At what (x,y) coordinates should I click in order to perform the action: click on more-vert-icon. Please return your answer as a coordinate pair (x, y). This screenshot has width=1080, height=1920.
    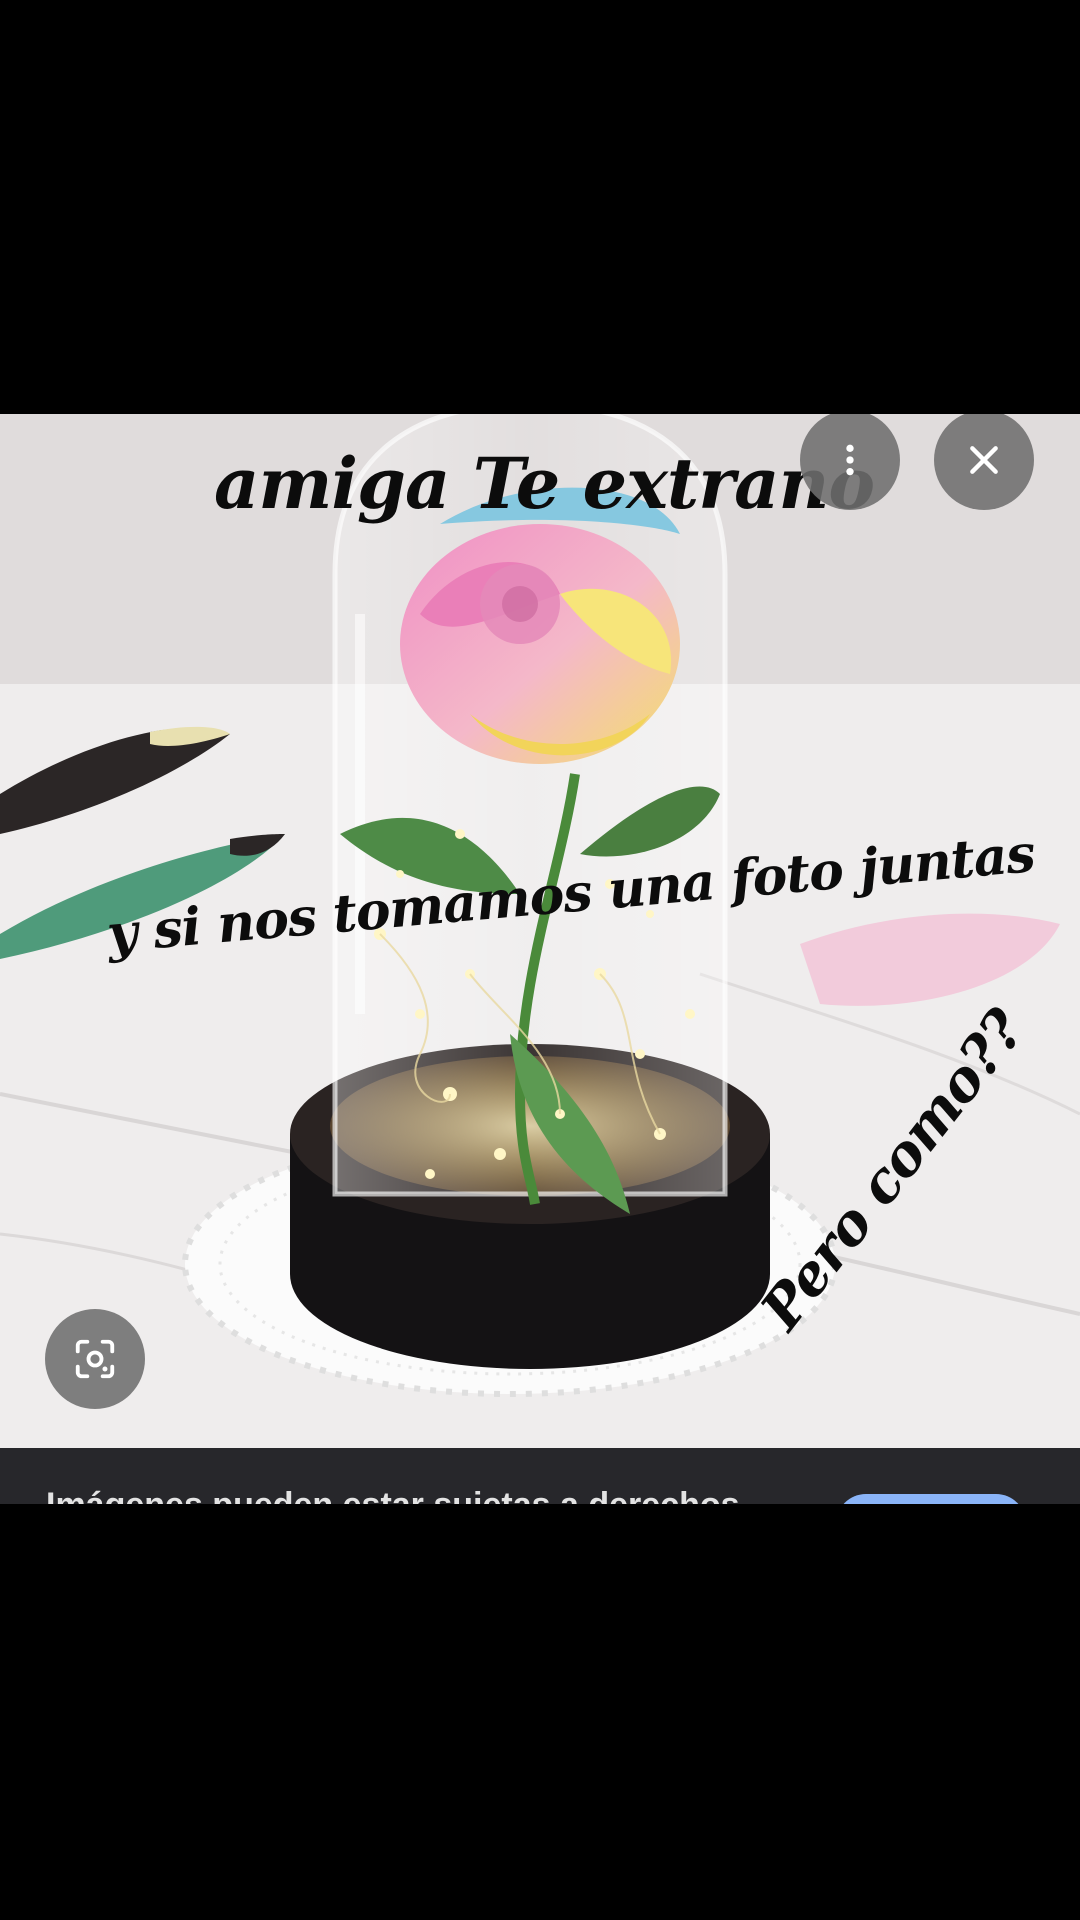
    Looking at the image, I should click on (850, 460).